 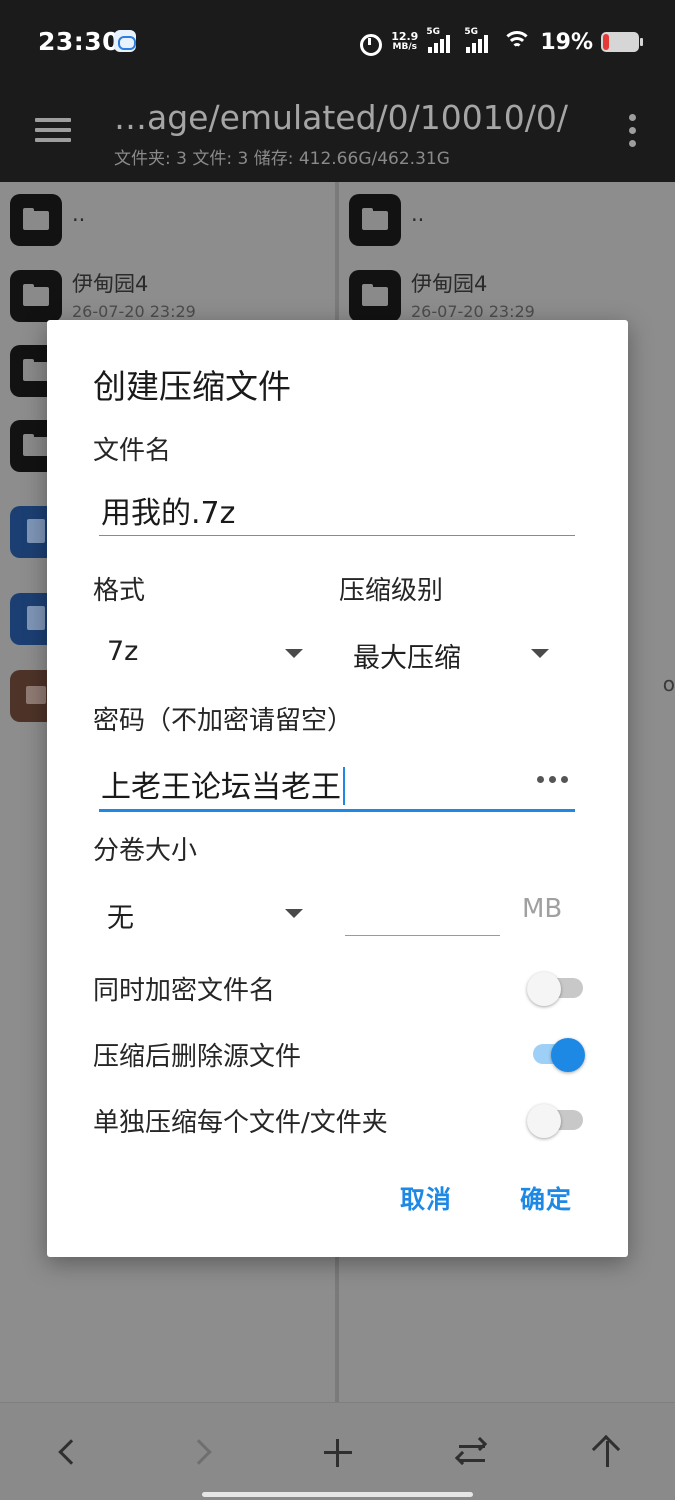 I want to click on confirm-button: 确定, so click(x=546, y=1198).